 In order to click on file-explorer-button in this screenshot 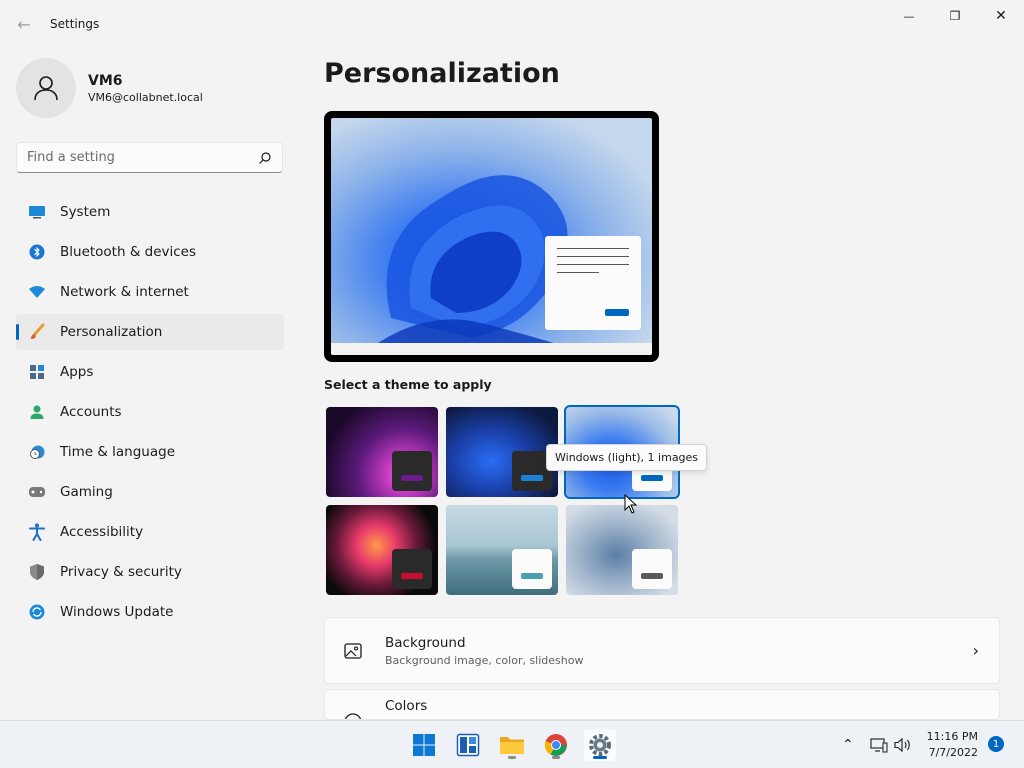, I will do `click(512, 745)`.